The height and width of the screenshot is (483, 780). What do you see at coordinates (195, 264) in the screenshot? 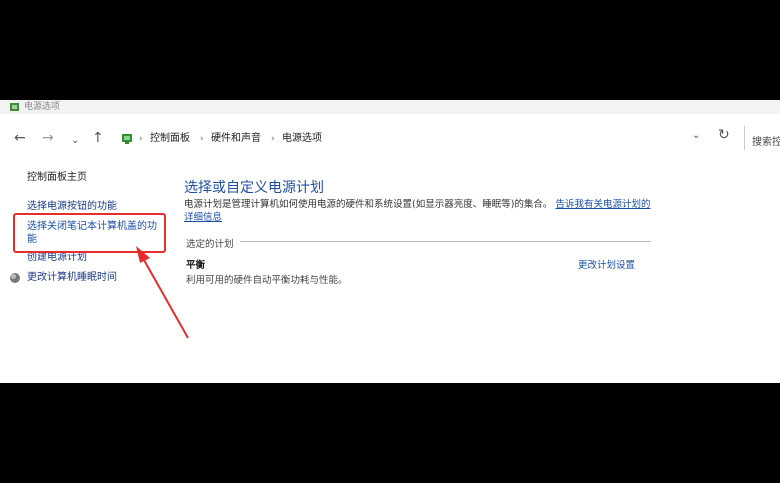
I see `plan-name: 平衡` at bounding box center [195, 264].